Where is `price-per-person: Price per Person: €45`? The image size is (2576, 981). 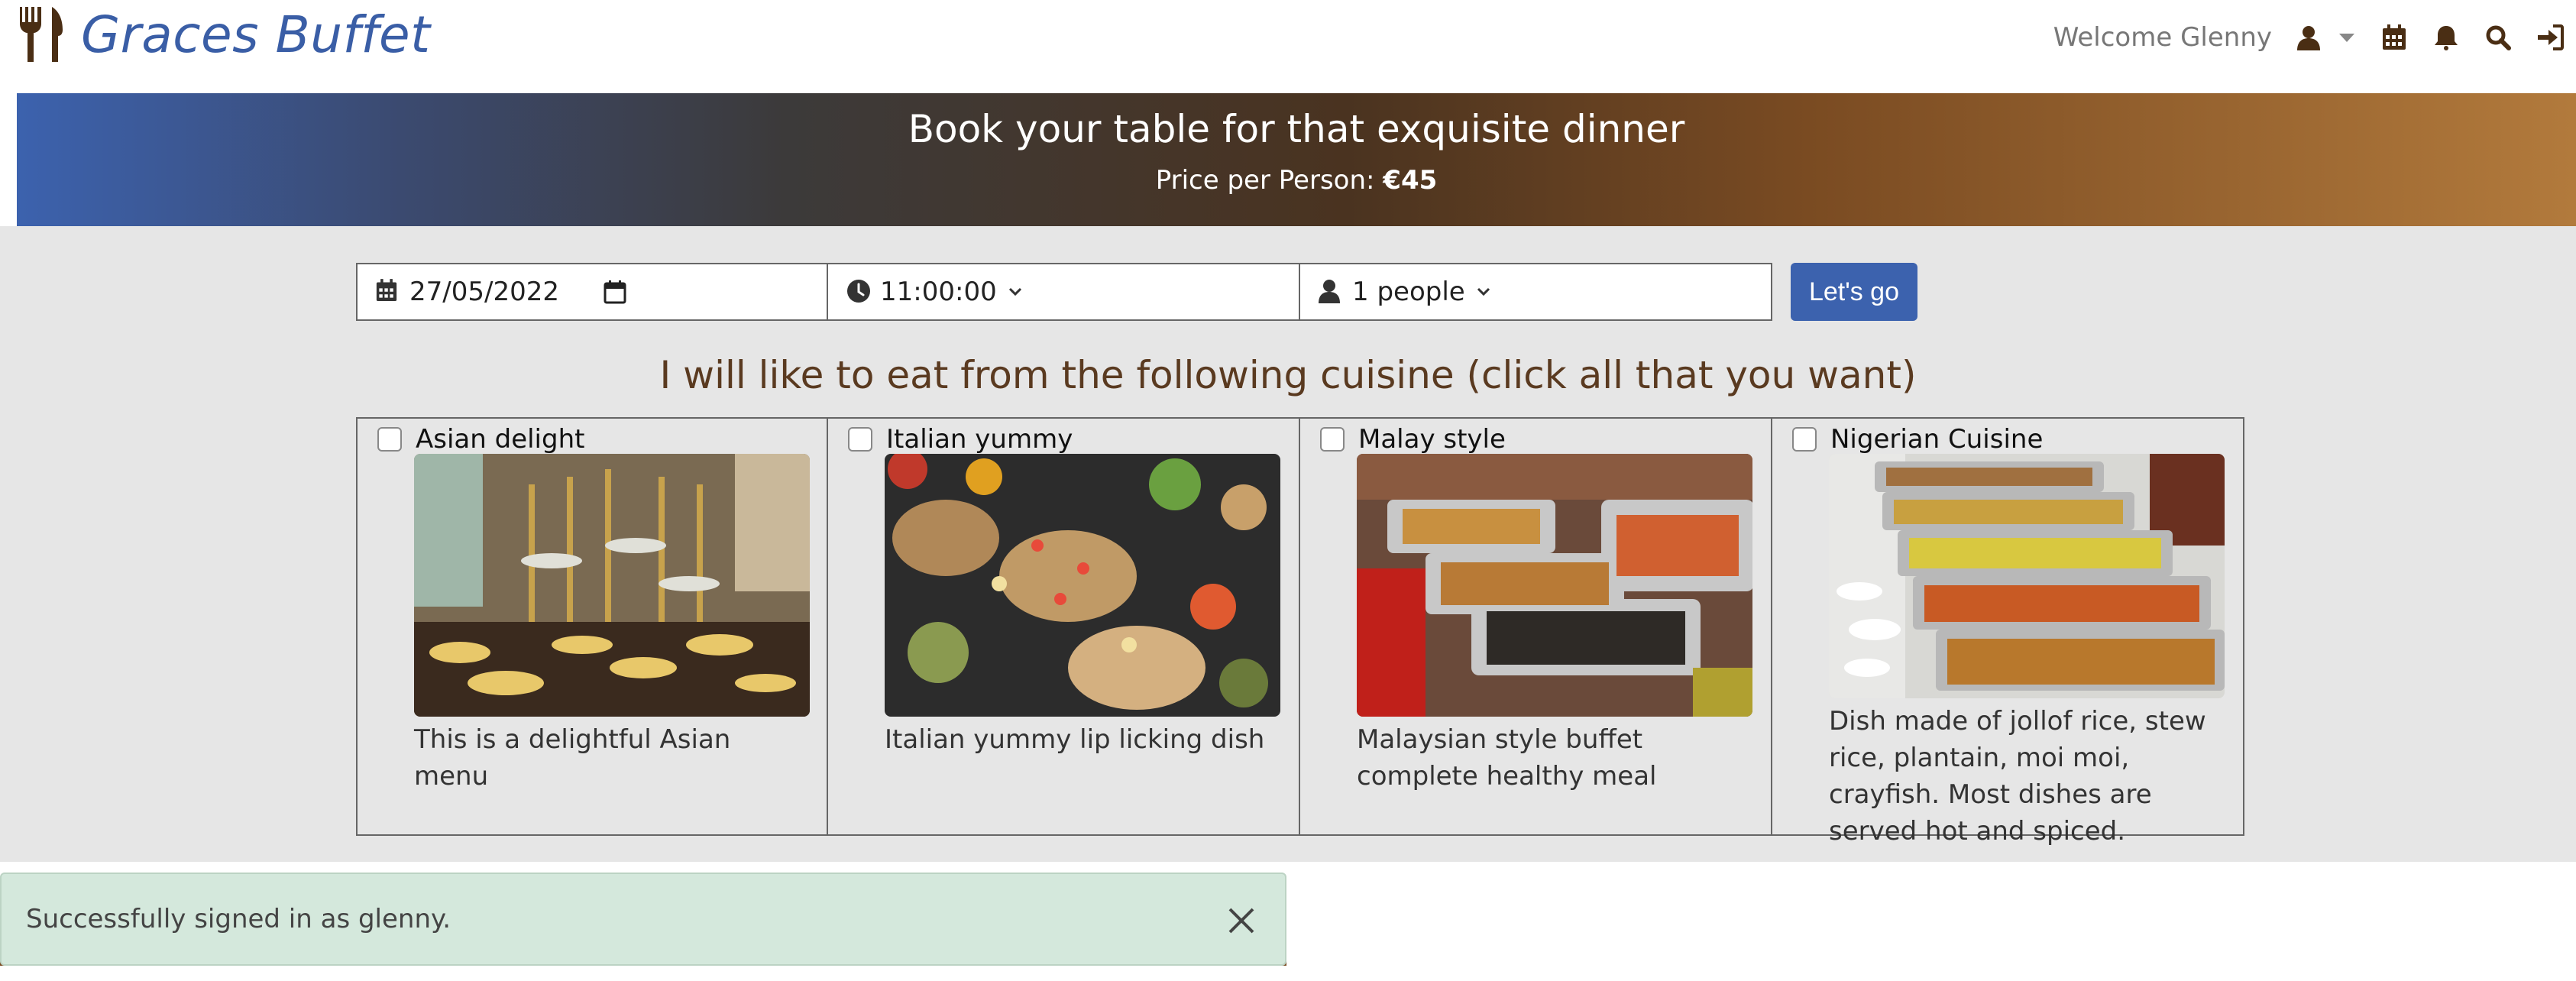
price-per-person: Price per Person: €45 is located at coordinates (1296, 180).